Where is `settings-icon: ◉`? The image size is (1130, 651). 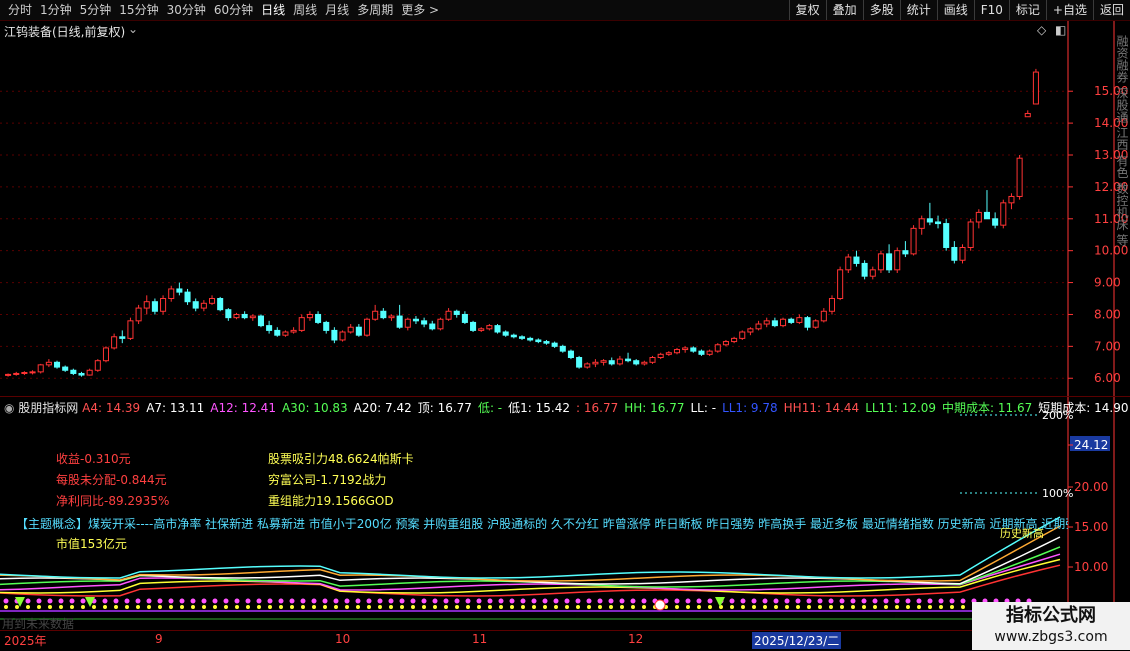
settings-icon: ◉ is located at coordinates (11, 408).